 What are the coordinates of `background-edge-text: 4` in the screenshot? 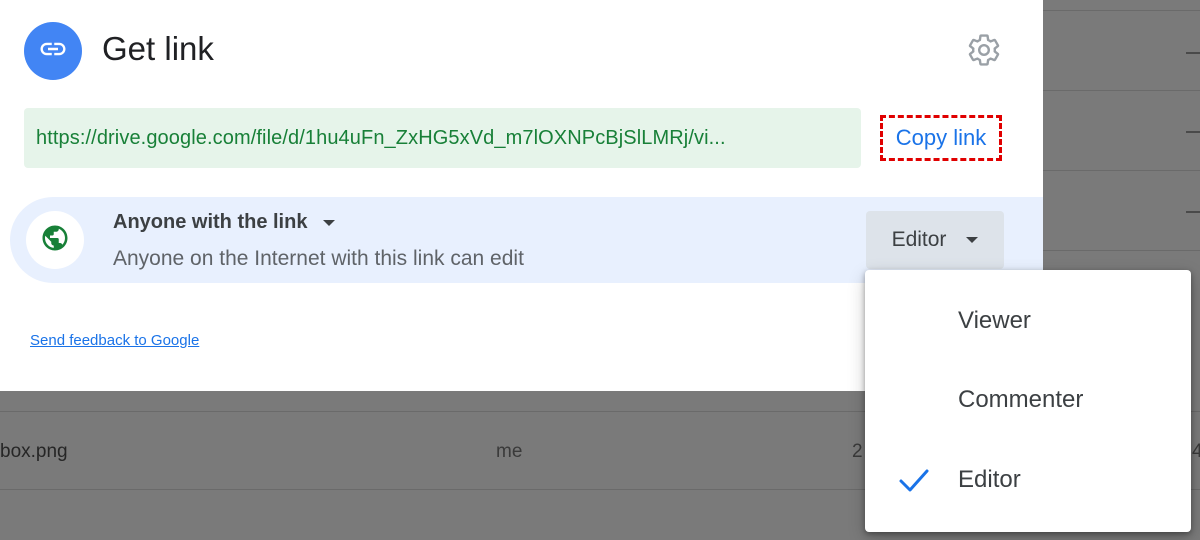 It's located at (1196, 451).